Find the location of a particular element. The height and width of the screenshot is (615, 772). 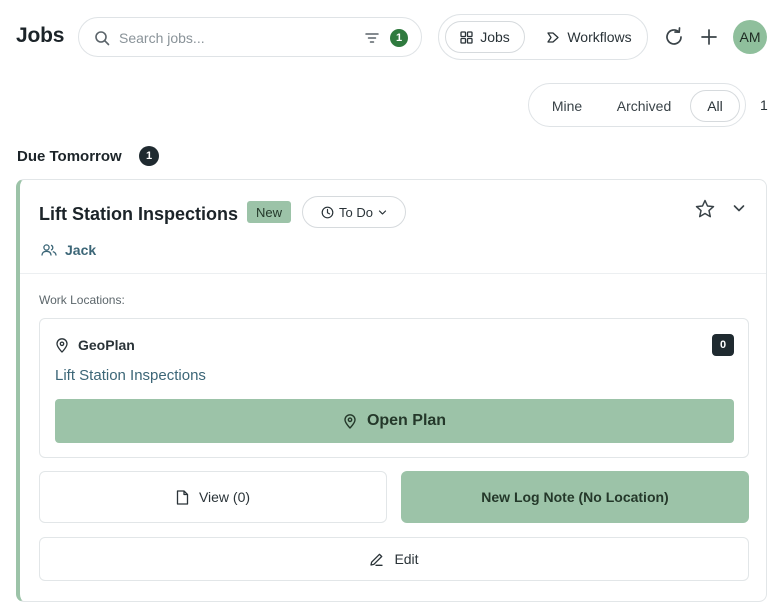

section-count-badge: 1 is located at coordinates (149, 156).